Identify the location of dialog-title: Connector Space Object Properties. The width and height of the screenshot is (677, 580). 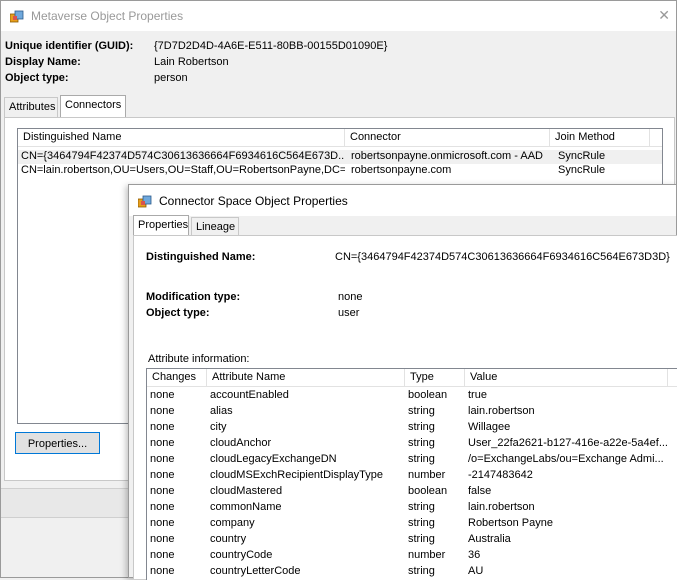
(253, 201).